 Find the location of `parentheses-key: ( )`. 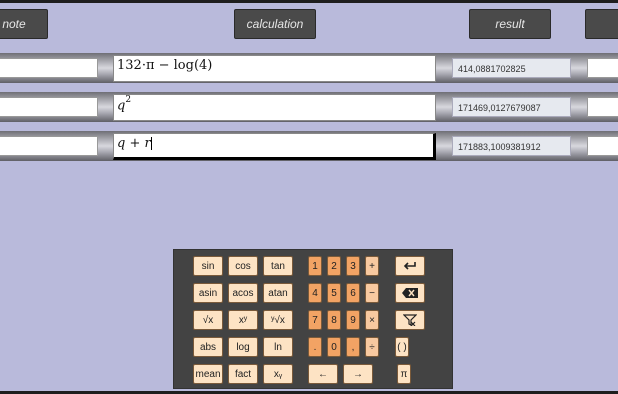

parentheses-key: ( ) is located at coordinates (402, 347).